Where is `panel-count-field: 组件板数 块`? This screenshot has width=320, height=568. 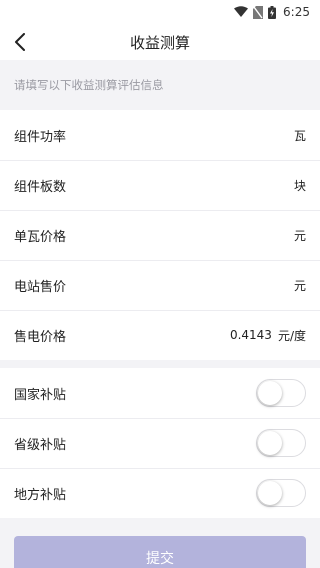 panel-count-field: 组件板数 块 is located at coordinates (160, 185).